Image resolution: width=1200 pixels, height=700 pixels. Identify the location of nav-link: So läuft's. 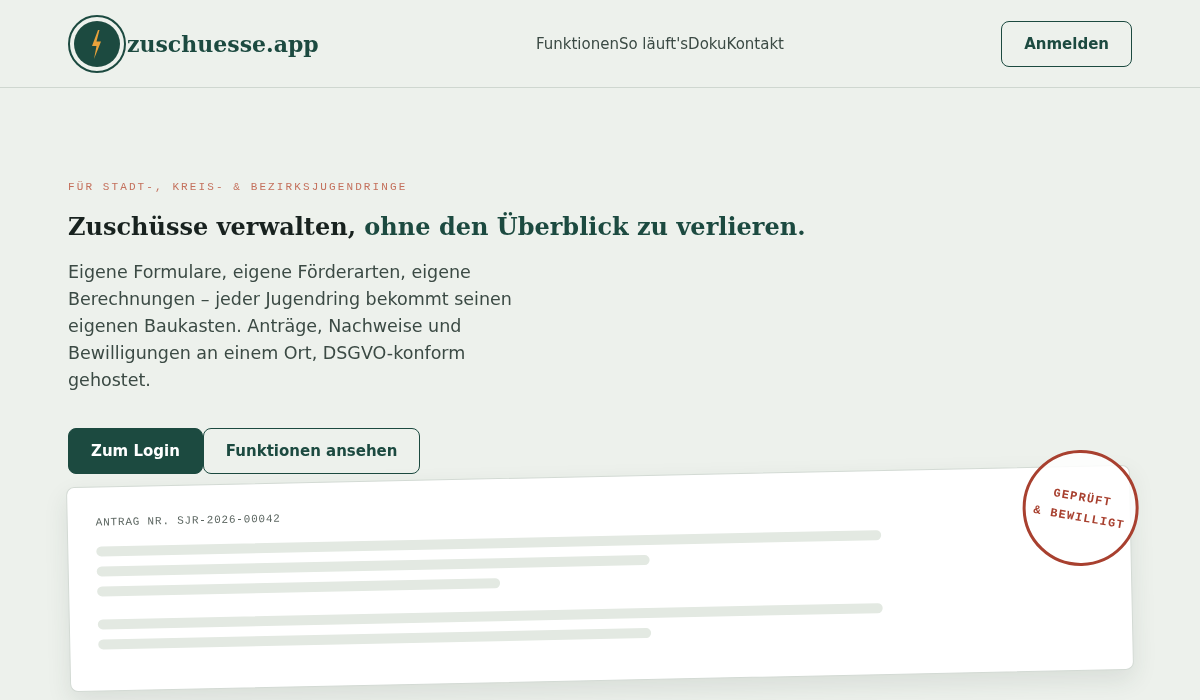
(653, 43).